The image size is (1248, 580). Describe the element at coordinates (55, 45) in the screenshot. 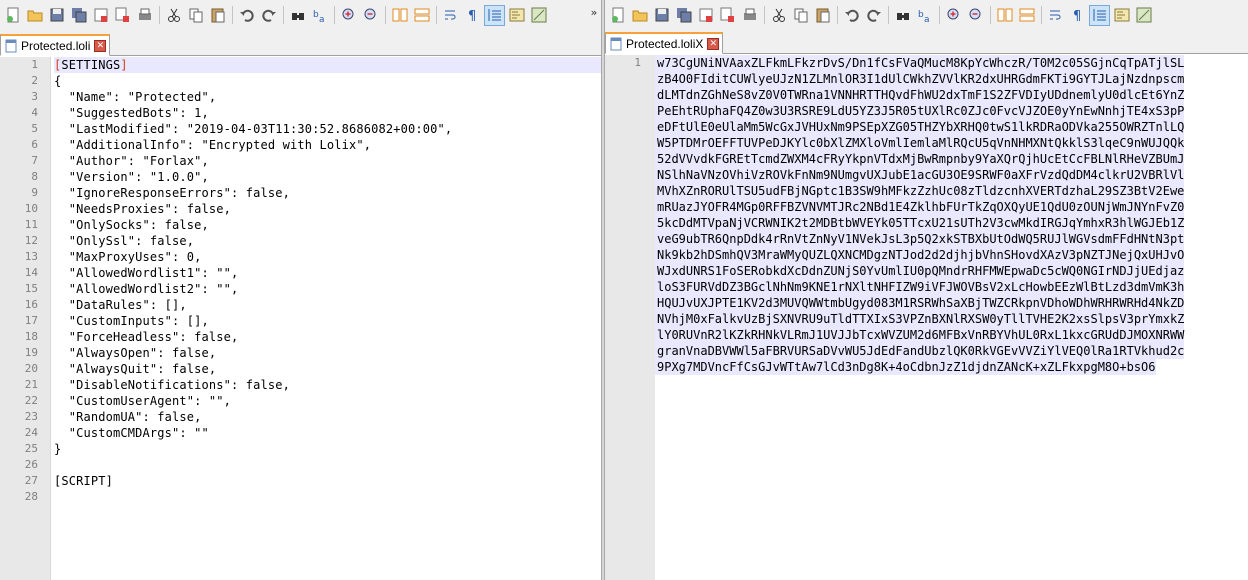

I see `tab-protected-loli: Protected.loli ✕` at that location.